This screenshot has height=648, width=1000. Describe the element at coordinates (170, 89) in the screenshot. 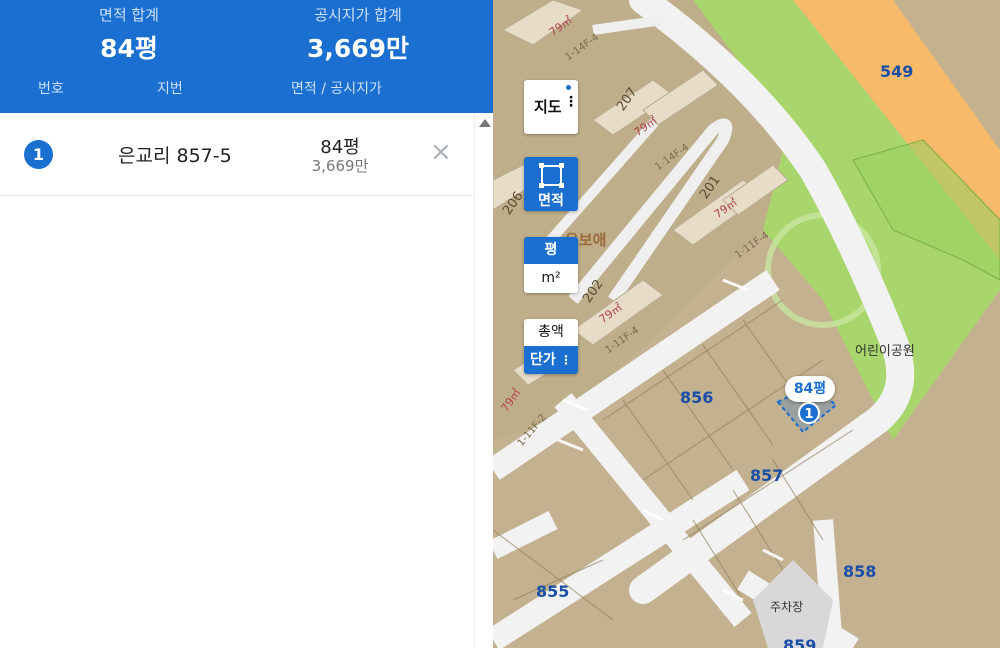

I see `column-jibun: 지번` at that location.